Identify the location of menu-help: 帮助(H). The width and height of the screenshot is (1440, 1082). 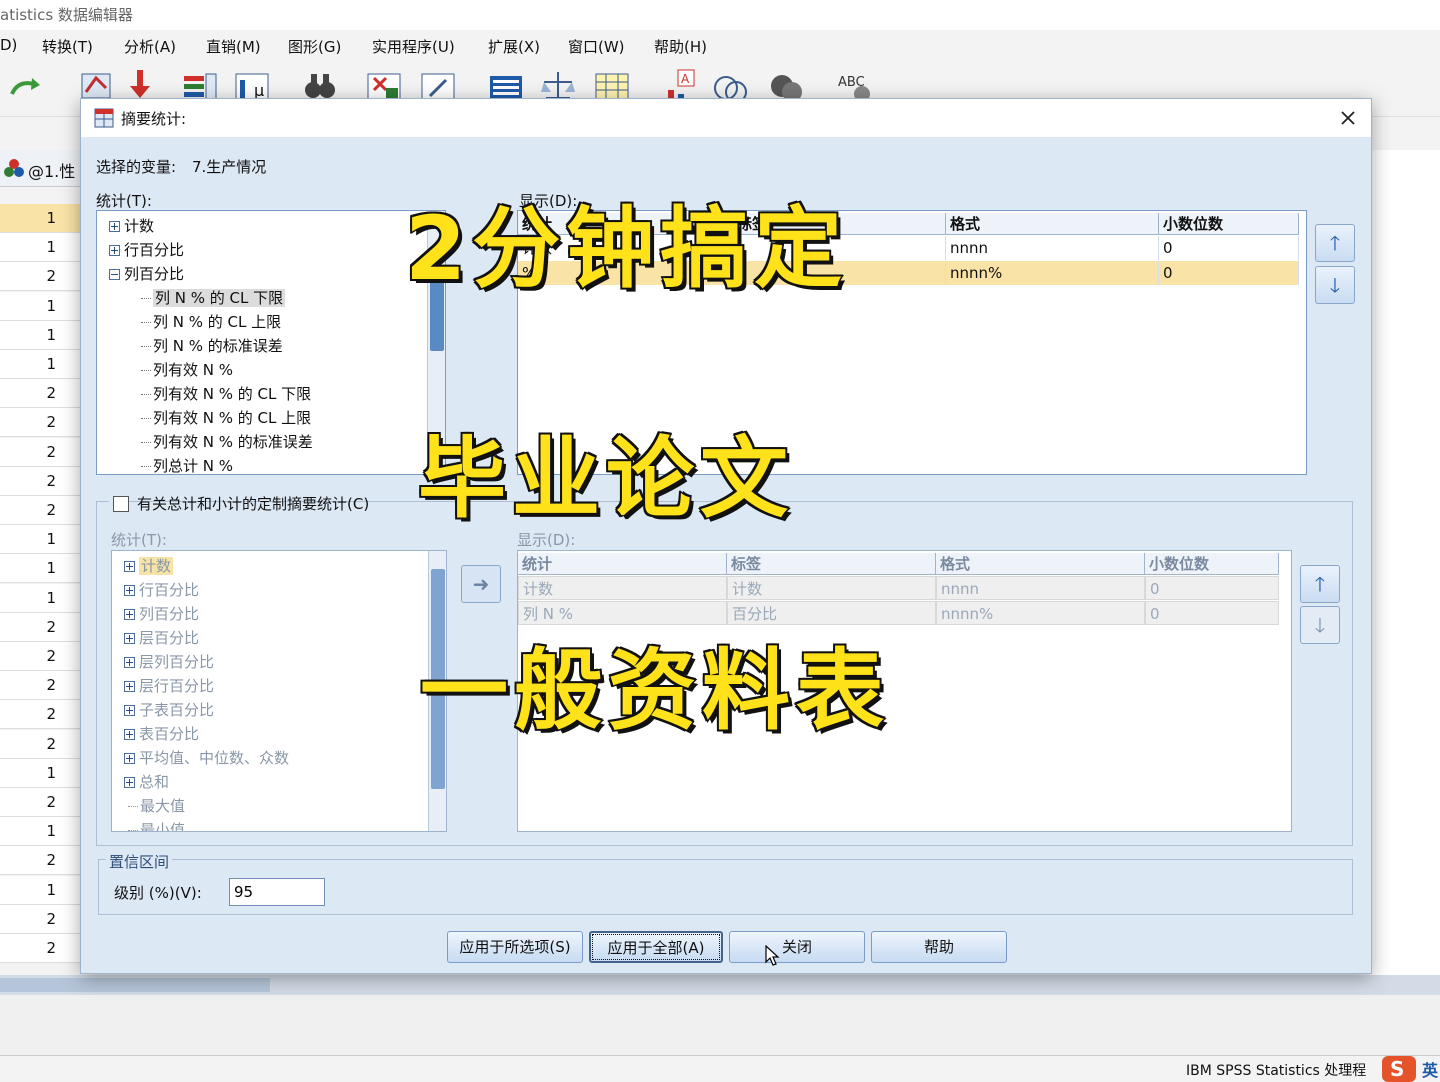
(680, 46).